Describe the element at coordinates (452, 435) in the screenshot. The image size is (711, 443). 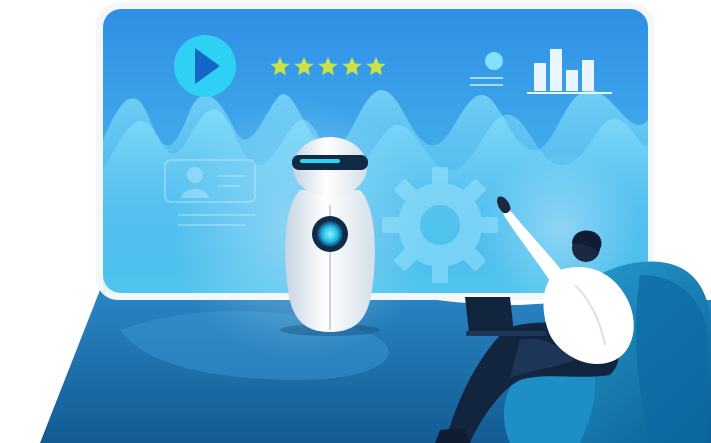
I see `person-shoe` at that location.